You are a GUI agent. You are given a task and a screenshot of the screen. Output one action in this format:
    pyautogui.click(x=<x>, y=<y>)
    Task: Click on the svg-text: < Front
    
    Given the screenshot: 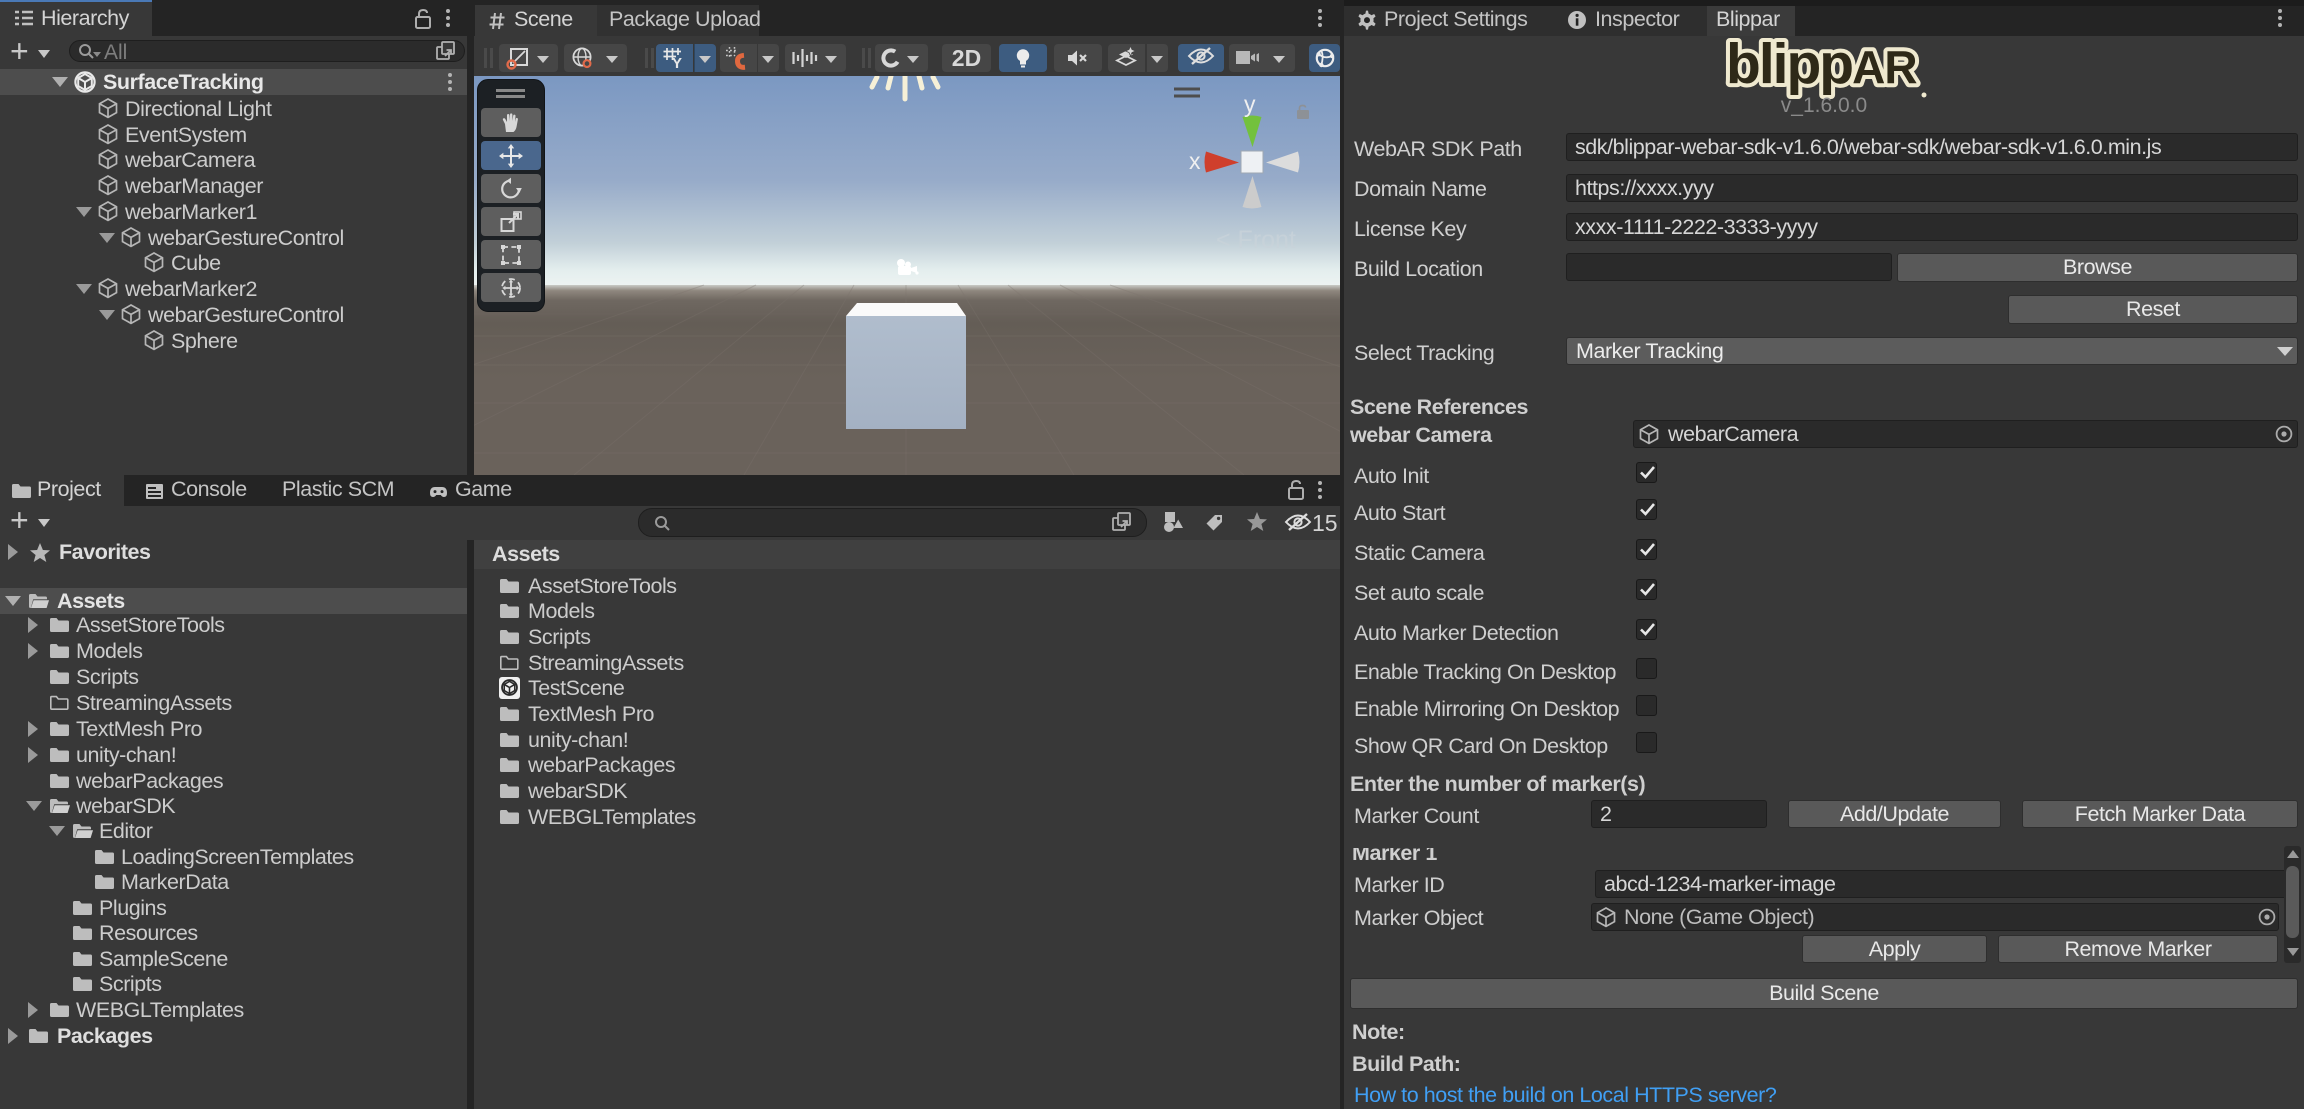 What is the action you would take?
    pyautogui.click(x=1256, y=240)
    